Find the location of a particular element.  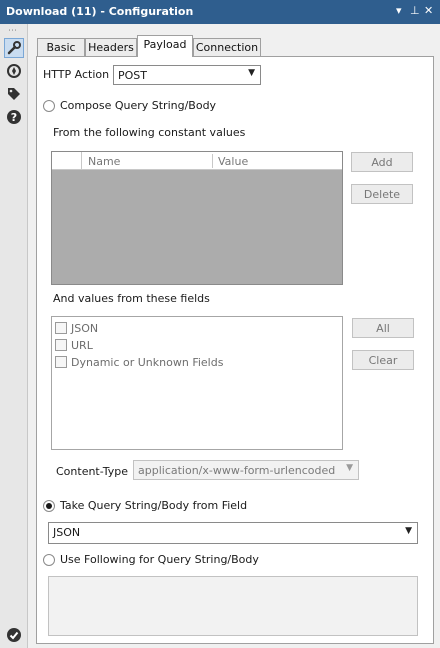

tab-payload: Payload is located at coordinates (165, 46).